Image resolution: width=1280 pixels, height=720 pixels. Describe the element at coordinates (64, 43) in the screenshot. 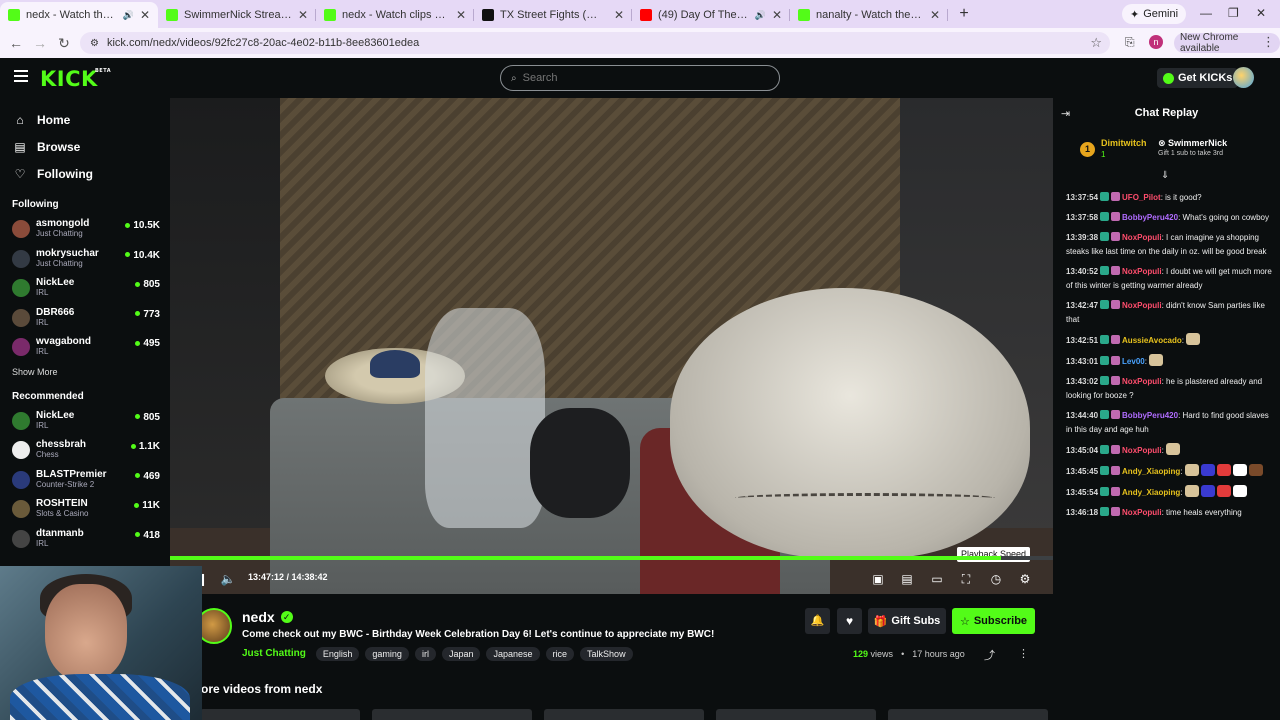

I see `reload-icon: ↻` at that location.